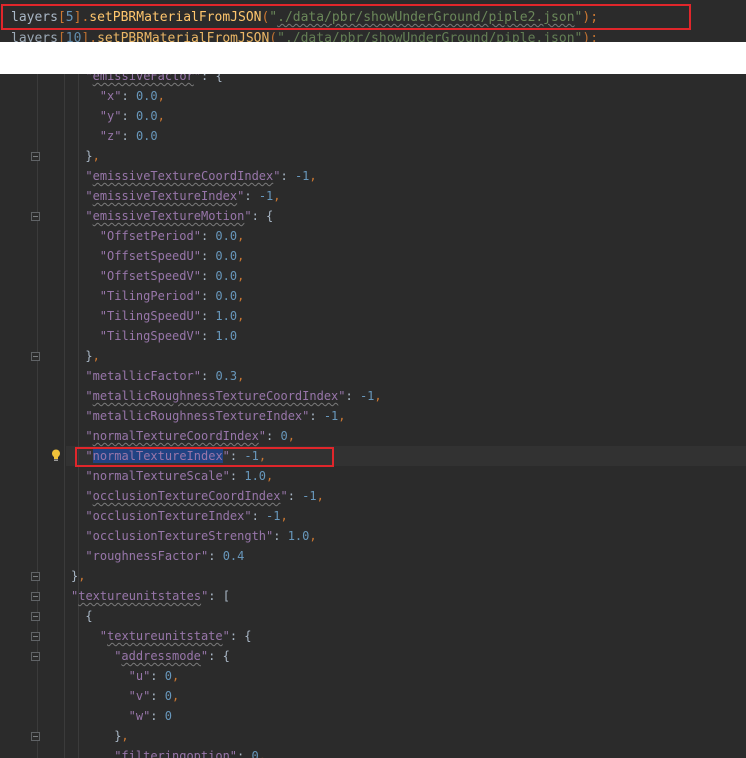 This screenshot has width=746, height=758. I want to click on json-line: "u": 0,, so click(154, 676).